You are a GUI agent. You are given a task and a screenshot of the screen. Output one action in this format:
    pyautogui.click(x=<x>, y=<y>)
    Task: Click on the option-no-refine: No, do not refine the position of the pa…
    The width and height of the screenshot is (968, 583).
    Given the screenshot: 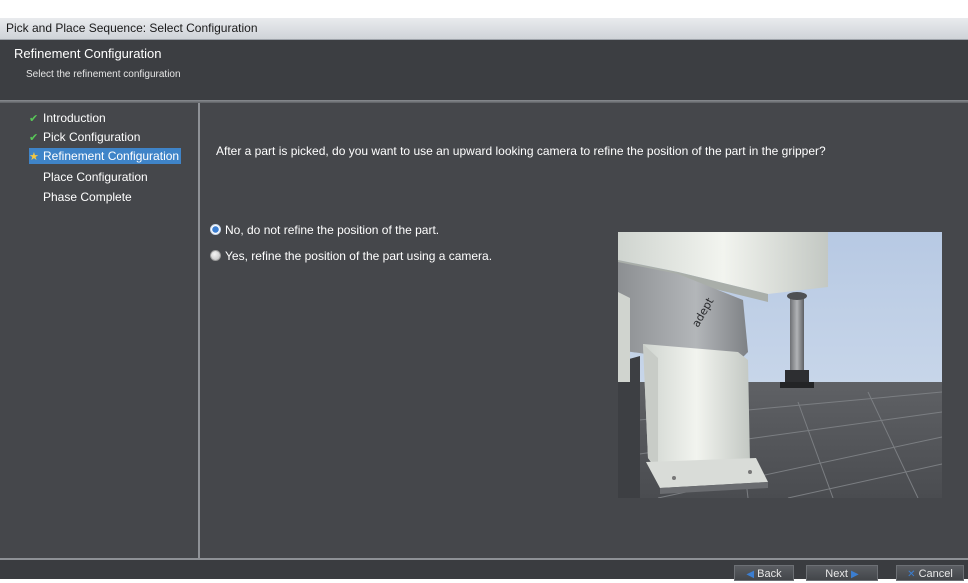 What is the action you would take?
    pyautogui.click(x=324, y=230)
    